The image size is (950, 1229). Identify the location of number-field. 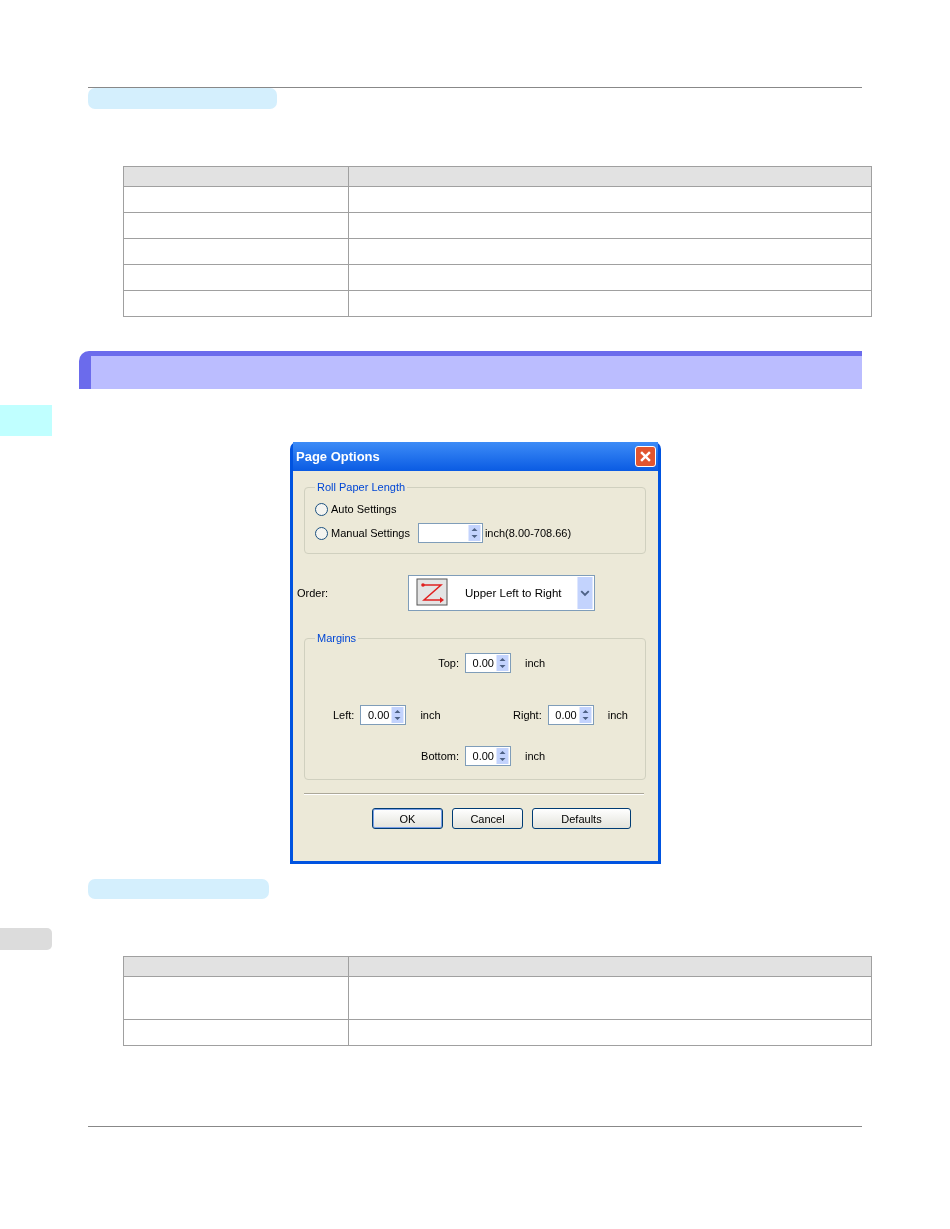
(450, 533).